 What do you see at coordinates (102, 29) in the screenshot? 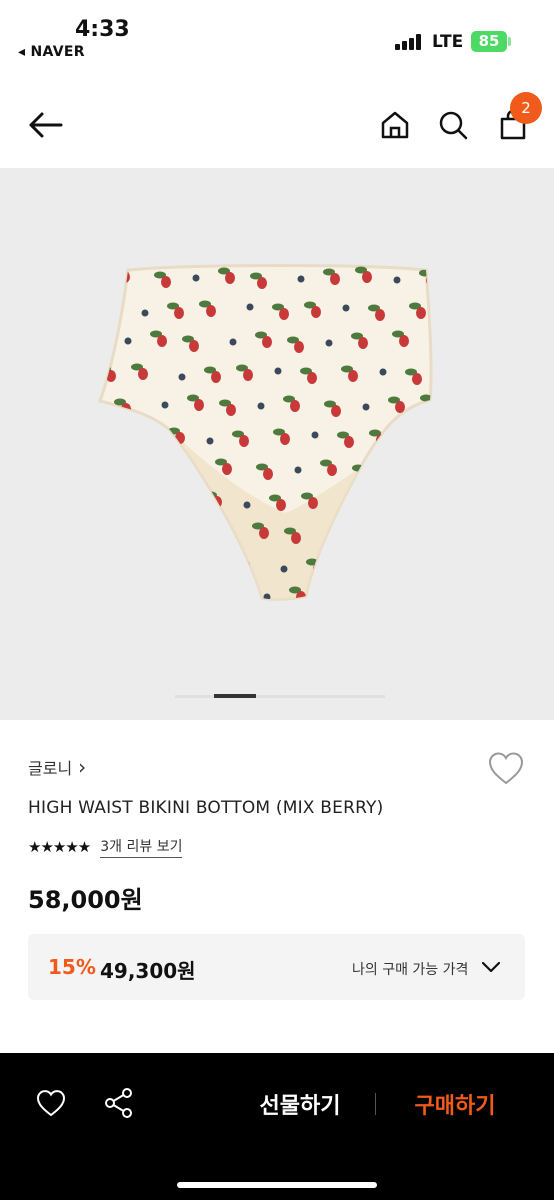
I see `status-time: 4:33` at bounding box center [102, 29].